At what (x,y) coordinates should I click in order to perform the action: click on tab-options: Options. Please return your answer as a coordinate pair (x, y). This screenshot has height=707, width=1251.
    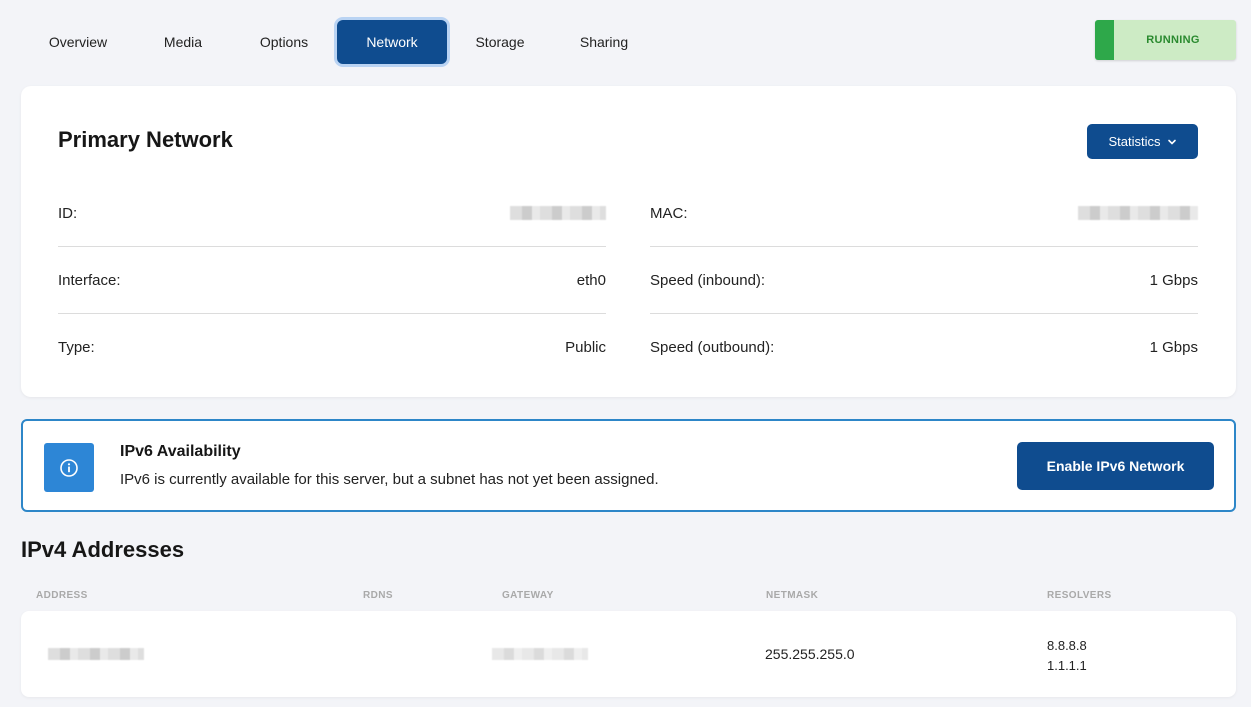
    Looking at the image, I should click on (284, 42).